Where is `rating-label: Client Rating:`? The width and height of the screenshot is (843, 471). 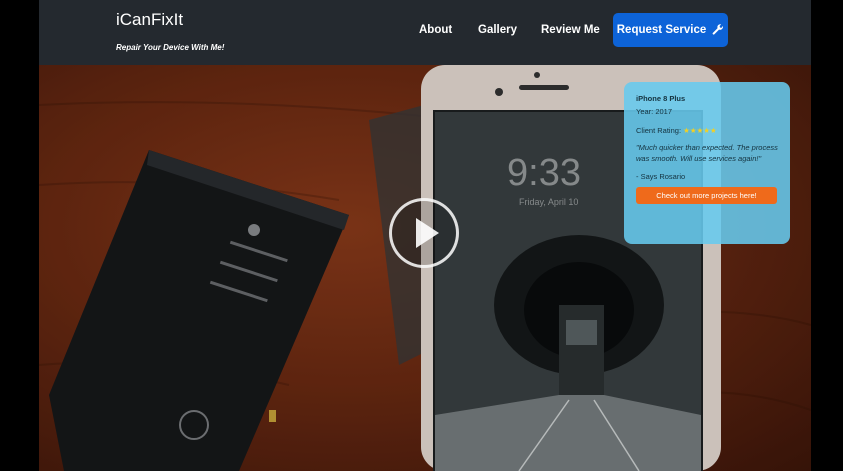 rating-label: Client Rating: is located at coordinates (659, 130).